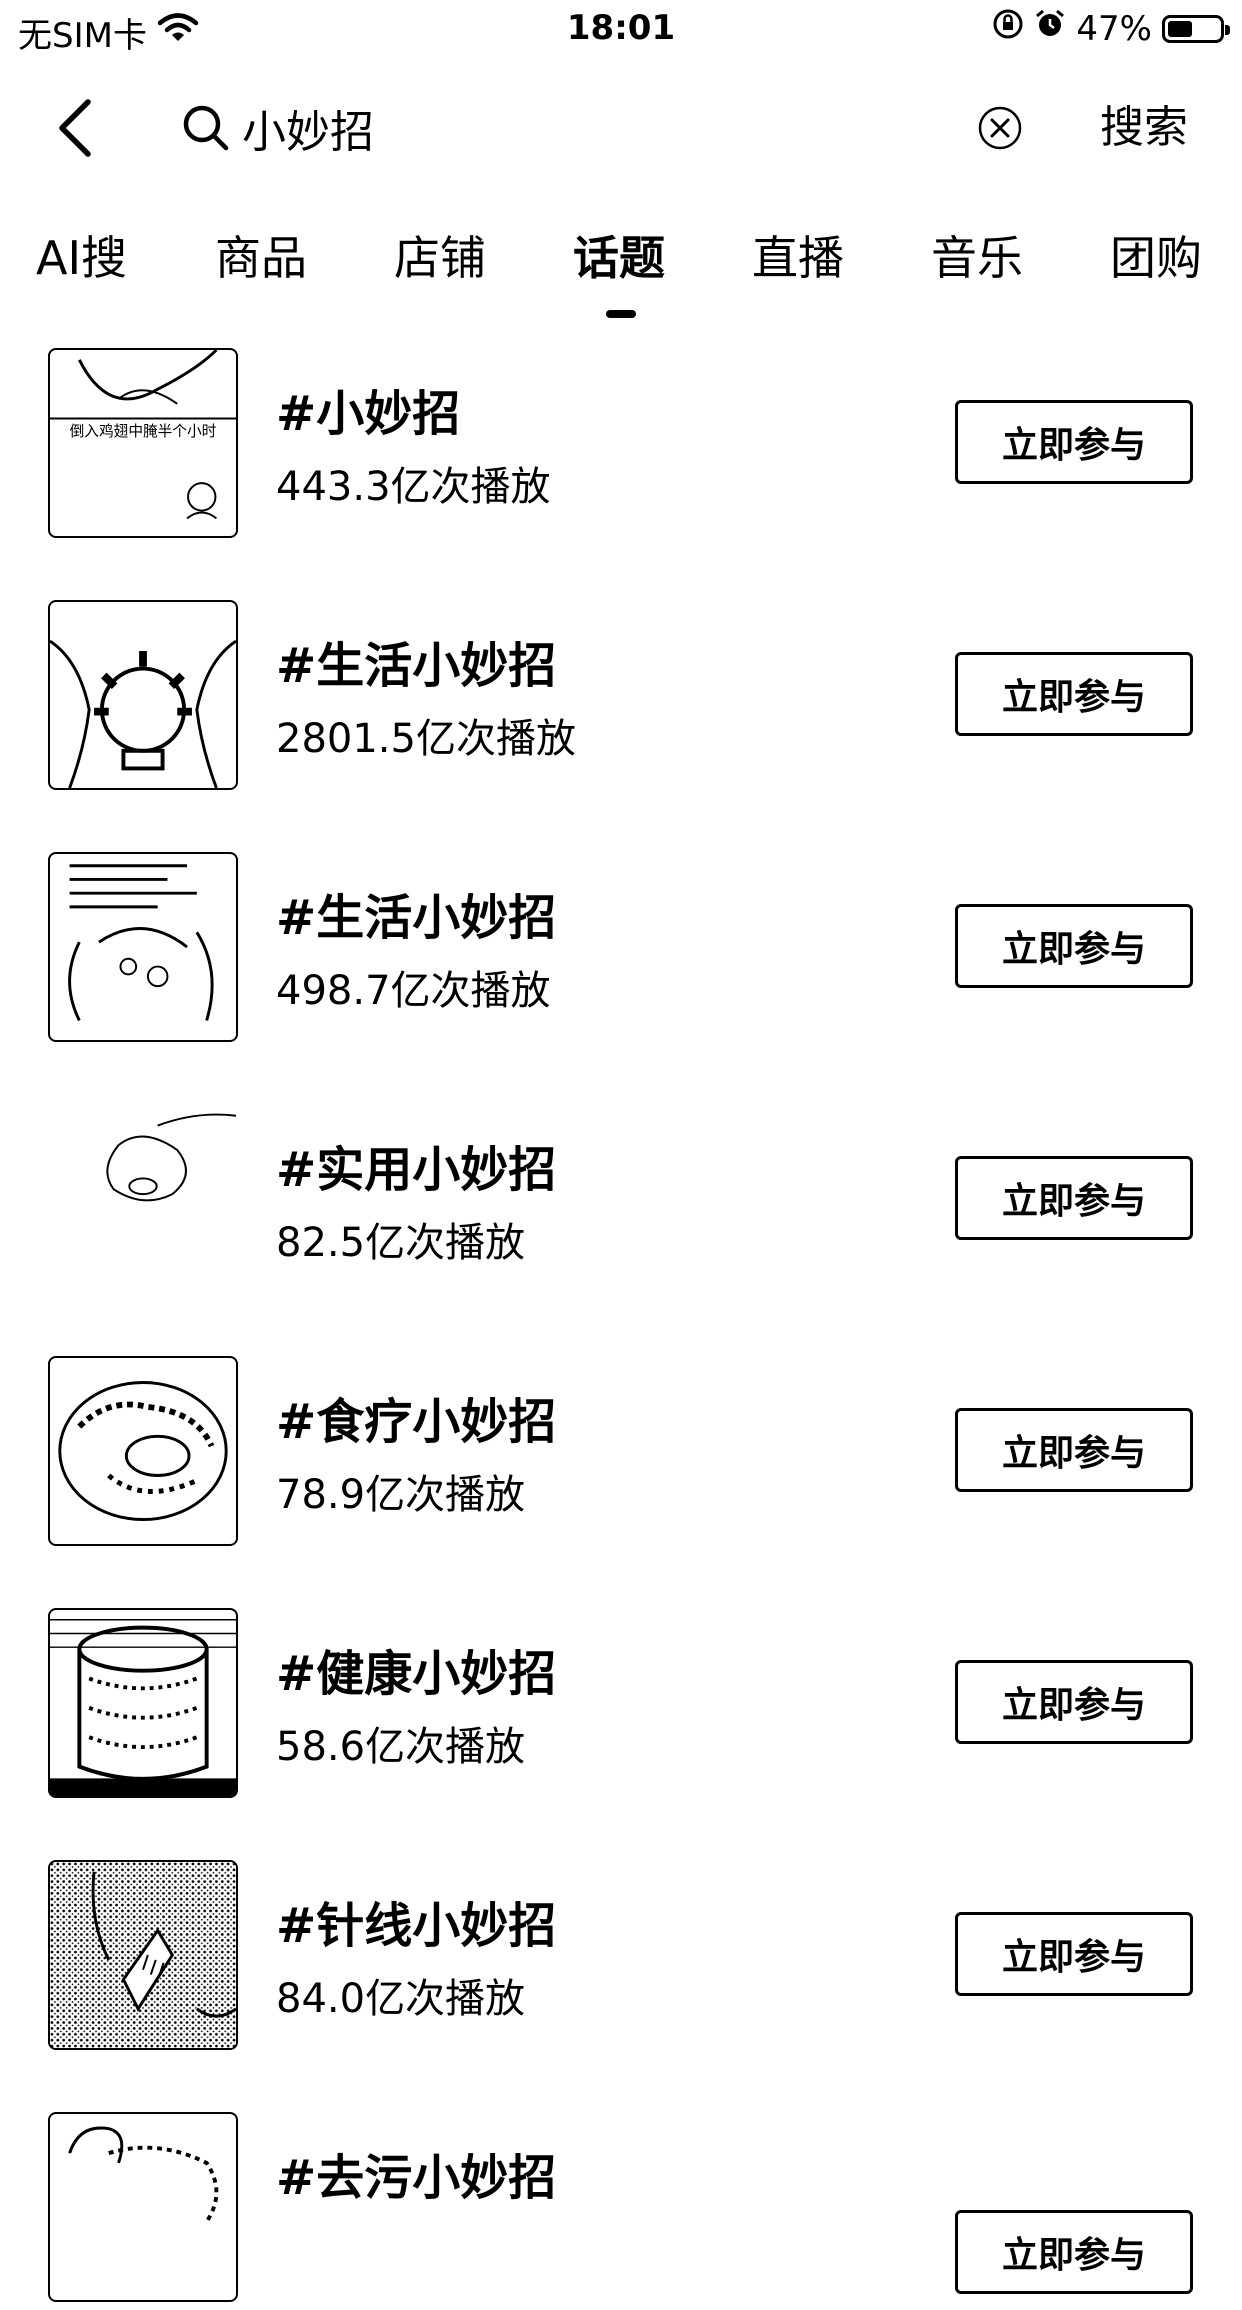 Image resolution: width=1242 pixels, height=2310 pixels. I want to click on search-bar: 搜索, so click(621, 128).